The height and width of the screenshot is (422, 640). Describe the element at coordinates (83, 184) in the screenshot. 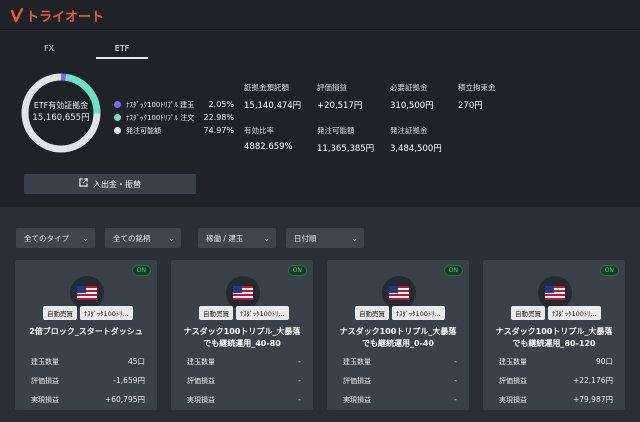

I see `external-link-icon` at that location.